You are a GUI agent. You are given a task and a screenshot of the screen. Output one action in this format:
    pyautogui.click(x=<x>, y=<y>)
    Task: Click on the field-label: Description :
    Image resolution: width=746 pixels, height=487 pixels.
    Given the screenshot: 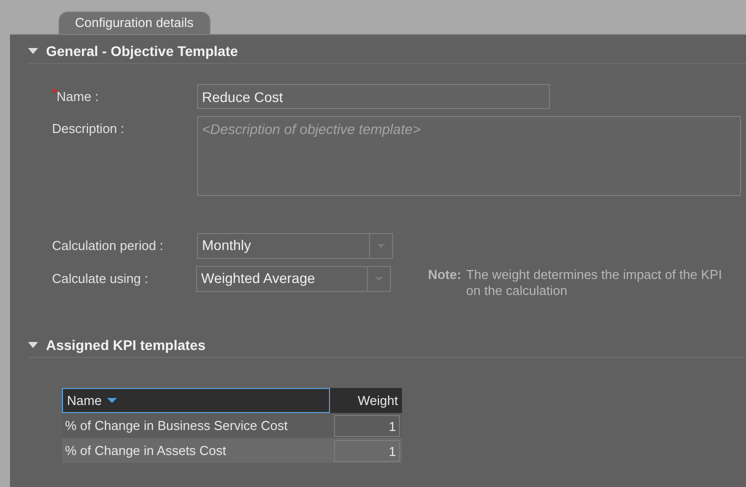 What is the action you would take?
    pyautogui.click(x=89, y=128)
    